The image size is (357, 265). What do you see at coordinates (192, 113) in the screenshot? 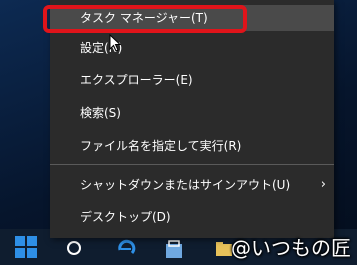
I see `menu-item-search: 検索(S)` at bounding box center [192, 113].